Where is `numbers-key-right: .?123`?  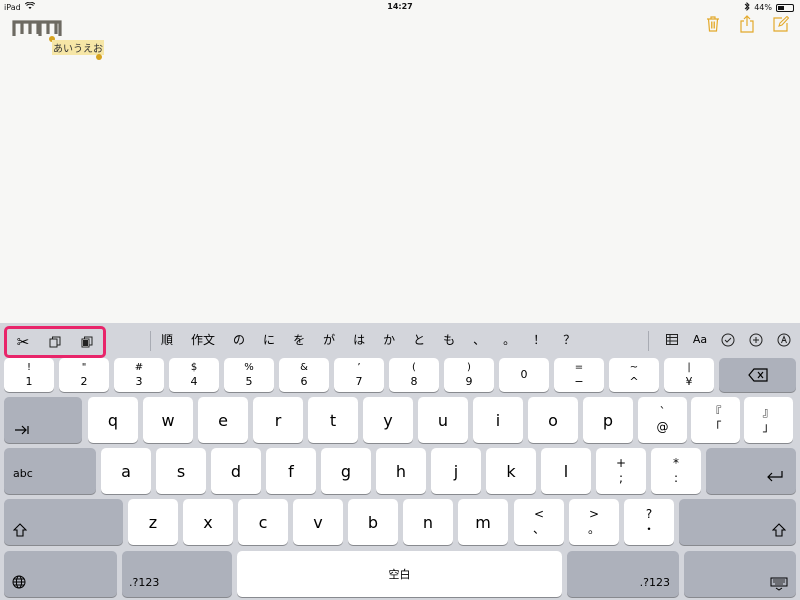 numbers-key-right: .?123 is located at coordinates (623, 574).